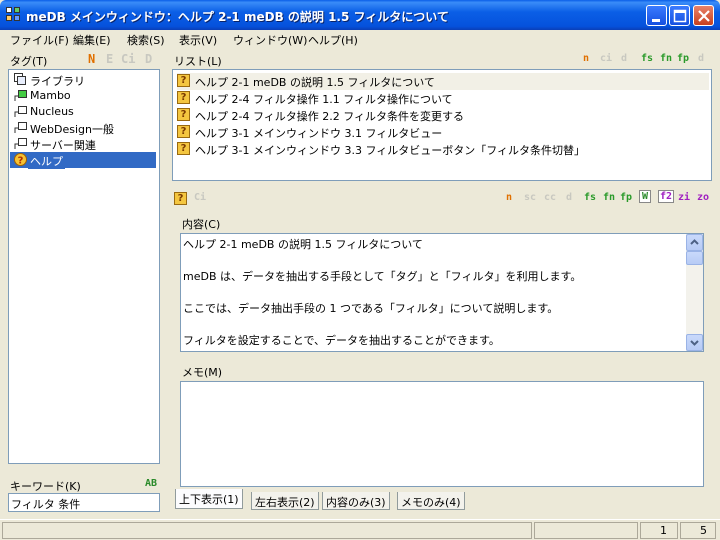  Describe the element at coordinates (202, 372) in the screenshot. I see `memo-label: メモ(M)` at that location.